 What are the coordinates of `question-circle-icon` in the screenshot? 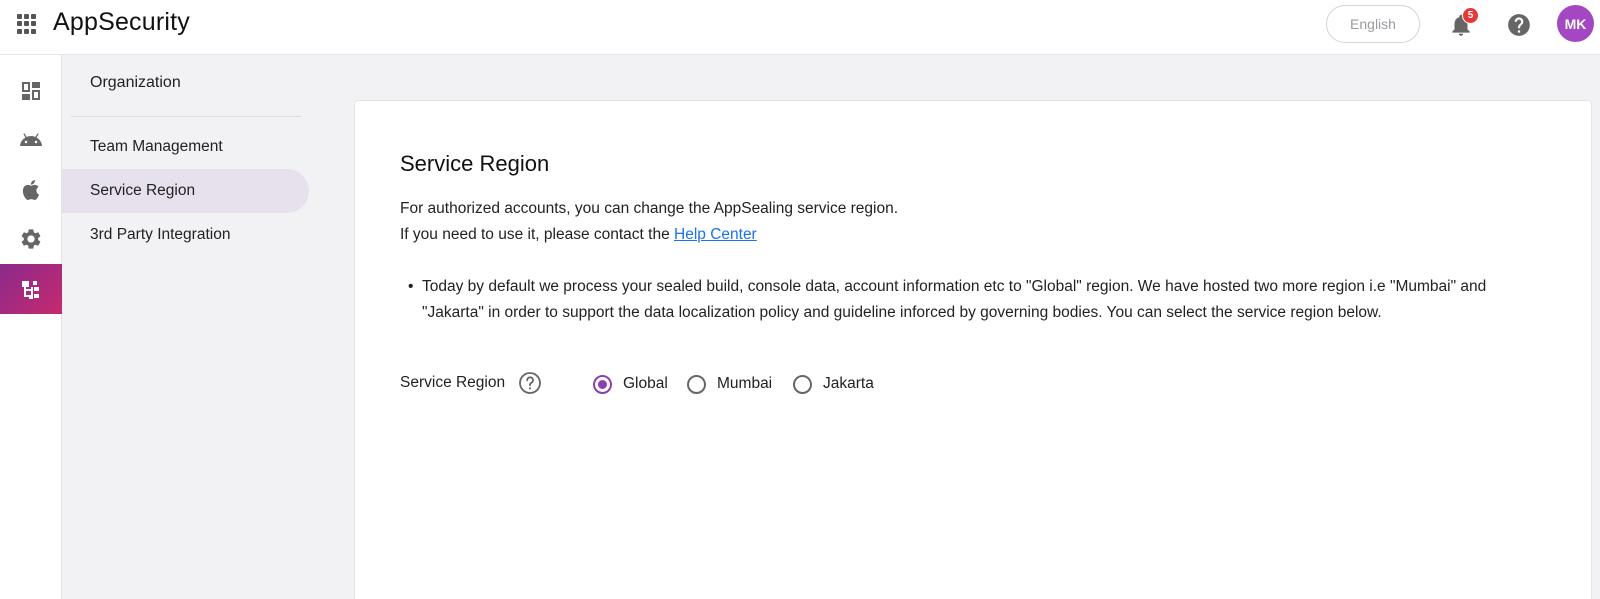 It's located at (530, 383).